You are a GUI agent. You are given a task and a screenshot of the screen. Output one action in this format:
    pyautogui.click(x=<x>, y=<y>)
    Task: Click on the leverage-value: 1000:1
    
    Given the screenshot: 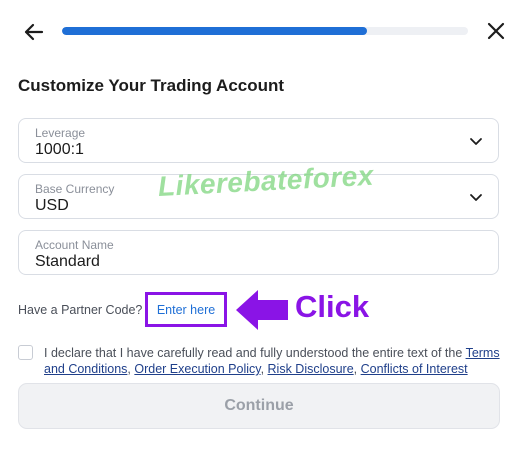 What is the action you would take?
    pyautogui.click(x=59, y=149)
    